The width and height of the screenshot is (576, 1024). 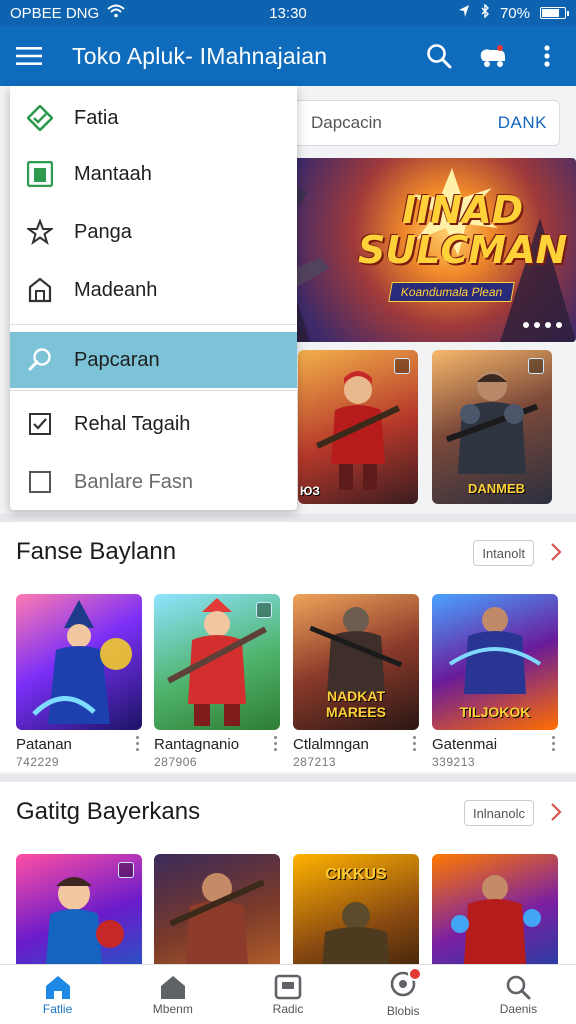 I want to click on drawer-item-label: Mantaah, so click(x=113, y=173).